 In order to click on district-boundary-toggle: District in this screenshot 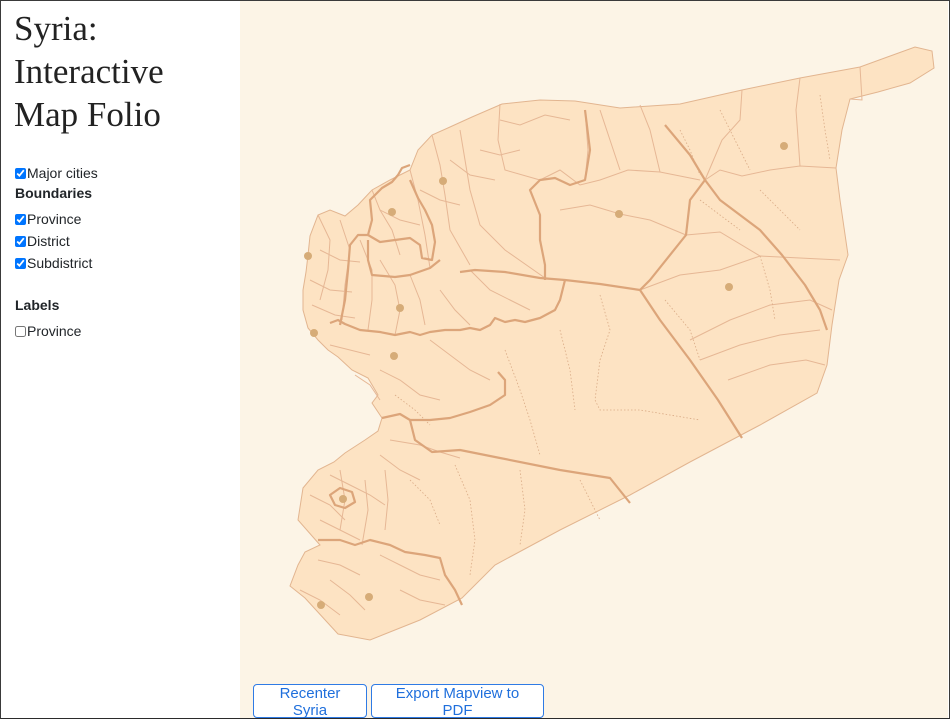, I will do `click(42, 241)`.